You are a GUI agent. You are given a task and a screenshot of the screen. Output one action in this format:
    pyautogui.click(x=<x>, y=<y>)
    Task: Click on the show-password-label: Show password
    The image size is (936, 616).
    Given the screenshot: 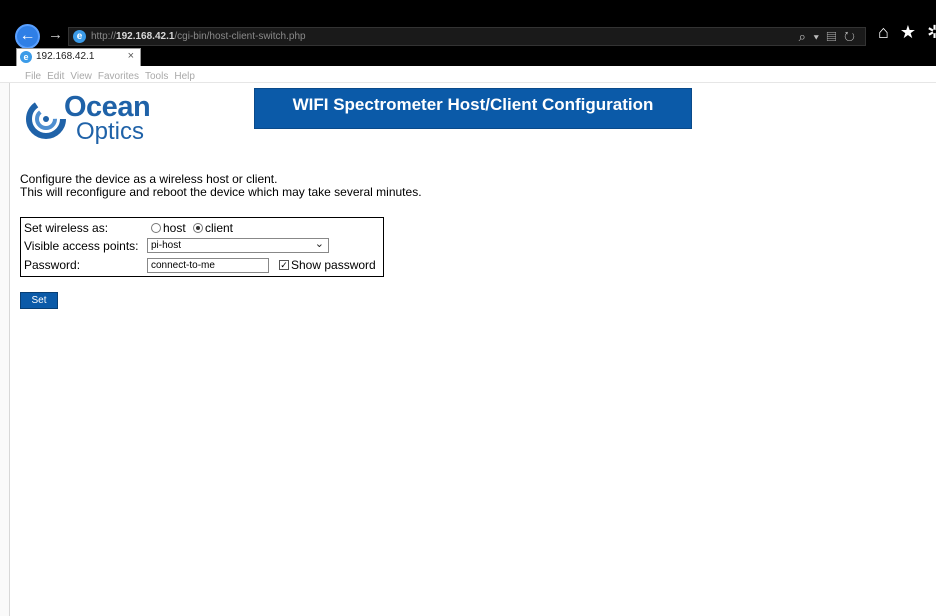 What is the action you would take?
    pyautogui.click(x=333, y=265)
    